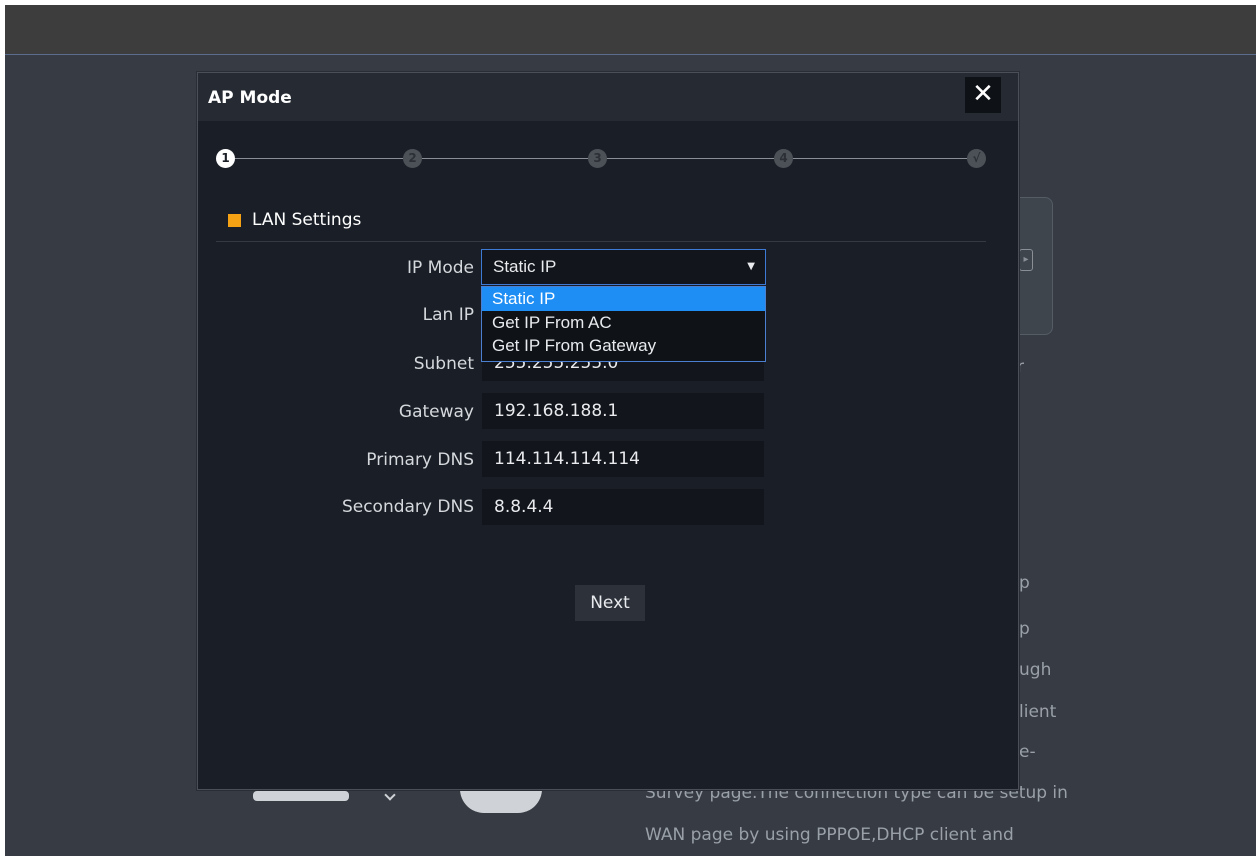 The height and width of the screenshot is (856, 1256). What do you see at coordinates (250, 98) in the screenshot?
I see `dialog-title: AP Mode` at bounding box center [250, 98].